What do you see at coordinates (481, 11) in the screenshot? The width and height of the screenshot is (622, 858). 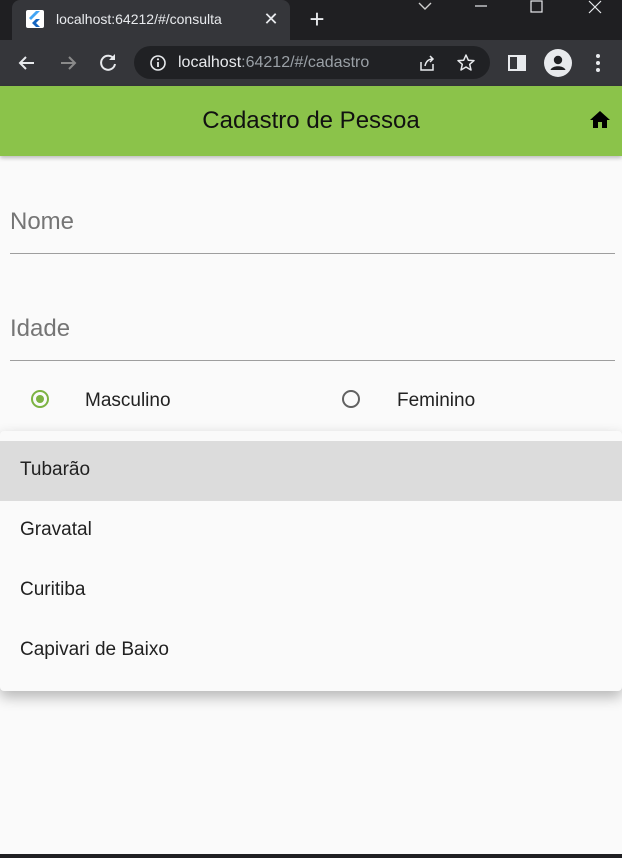 I see `minimize-icon` at bounding box center [481, 11].